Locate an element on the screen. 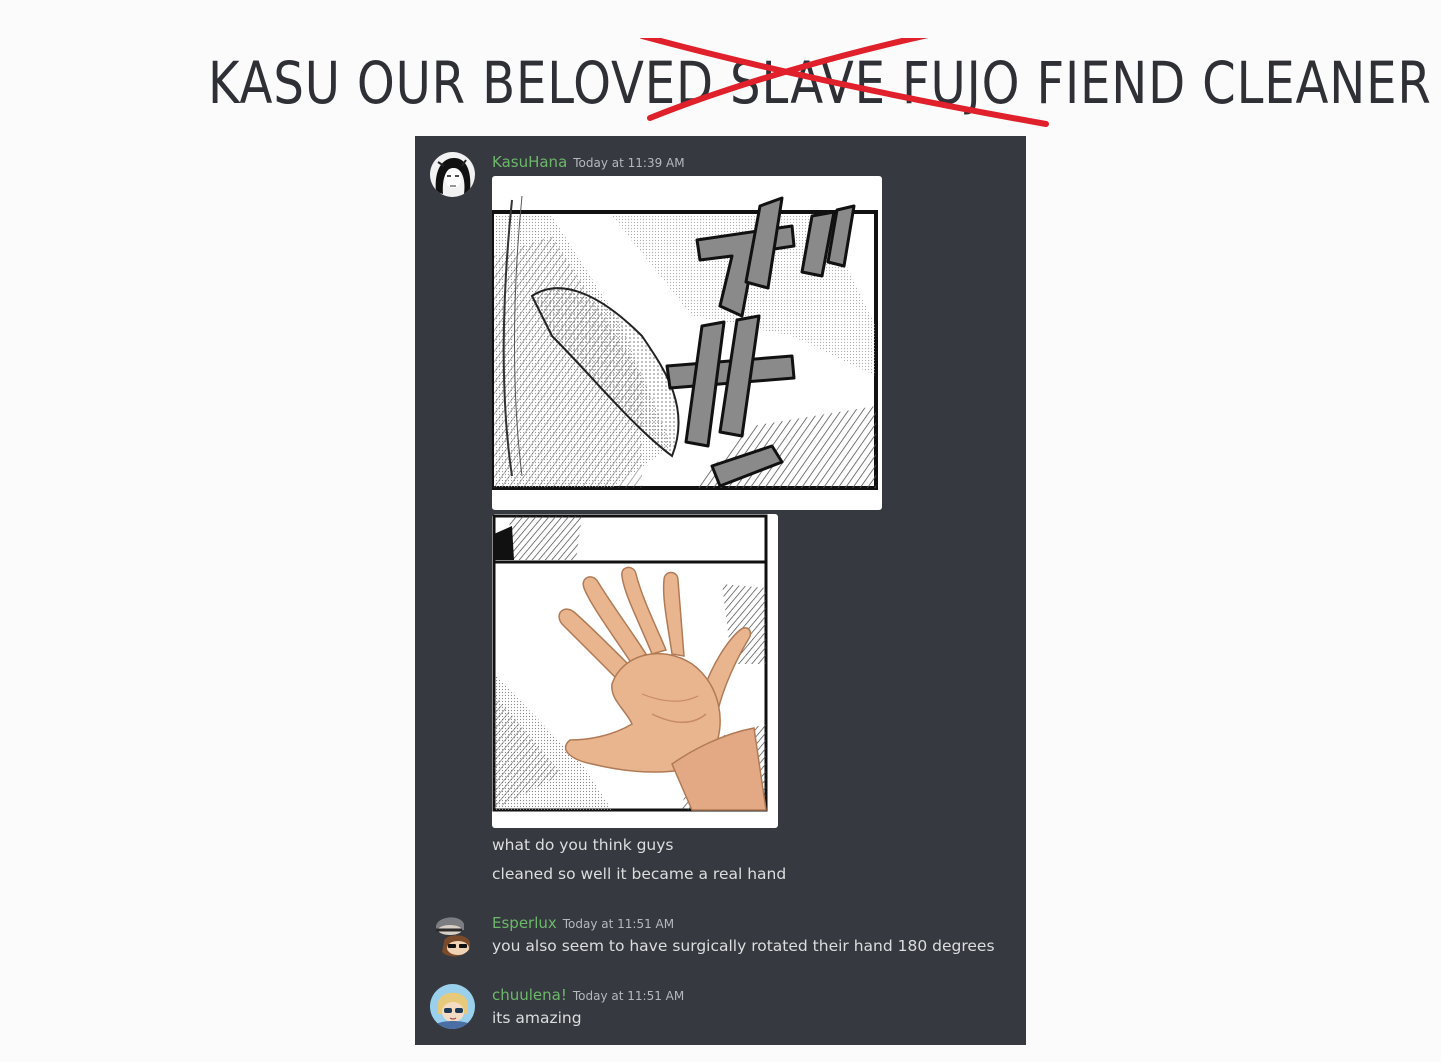  edited-hand-panel-image is located at coordinates (635, 671).